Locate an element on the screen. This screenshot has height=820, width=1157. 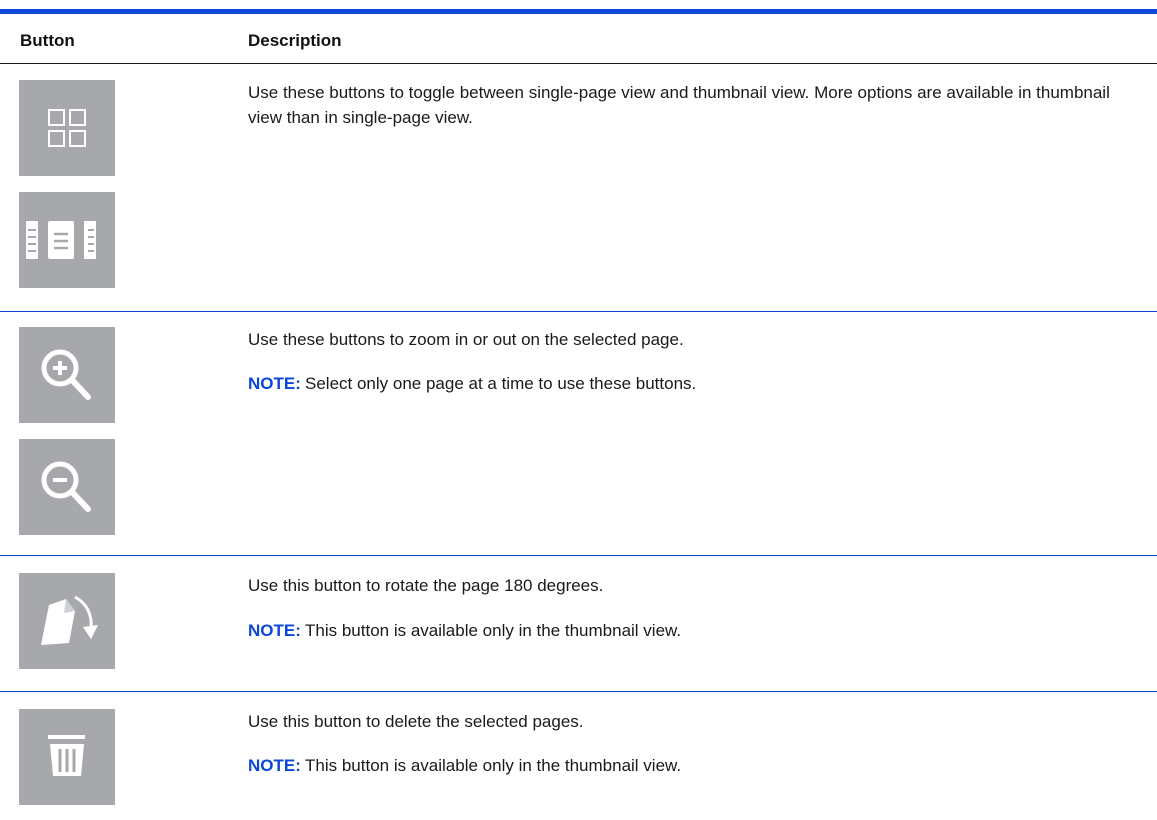
thumbnail-view-button is located at coordinates (67, 128).